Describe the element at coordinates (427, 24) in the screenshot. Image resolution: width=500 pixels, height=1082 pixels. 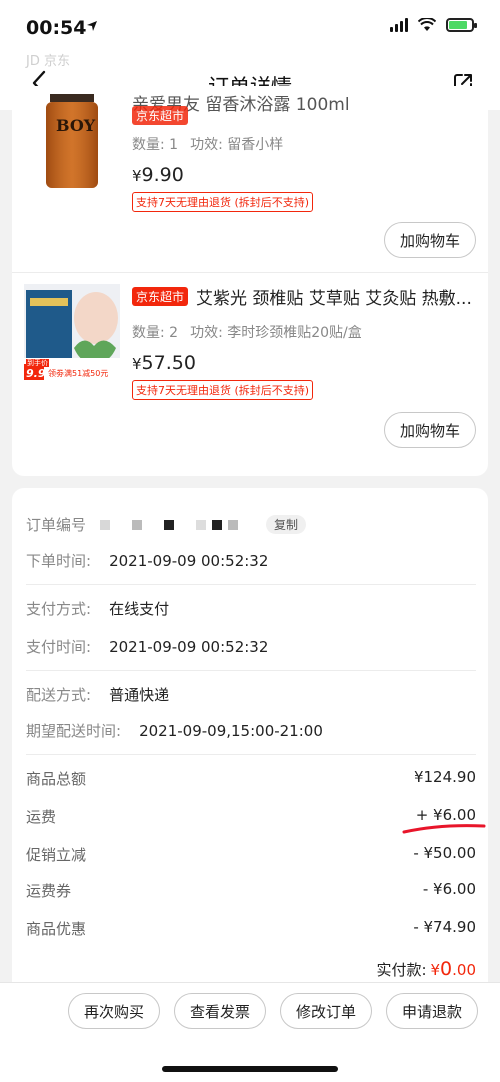
I see `wifi-icon` at that location.